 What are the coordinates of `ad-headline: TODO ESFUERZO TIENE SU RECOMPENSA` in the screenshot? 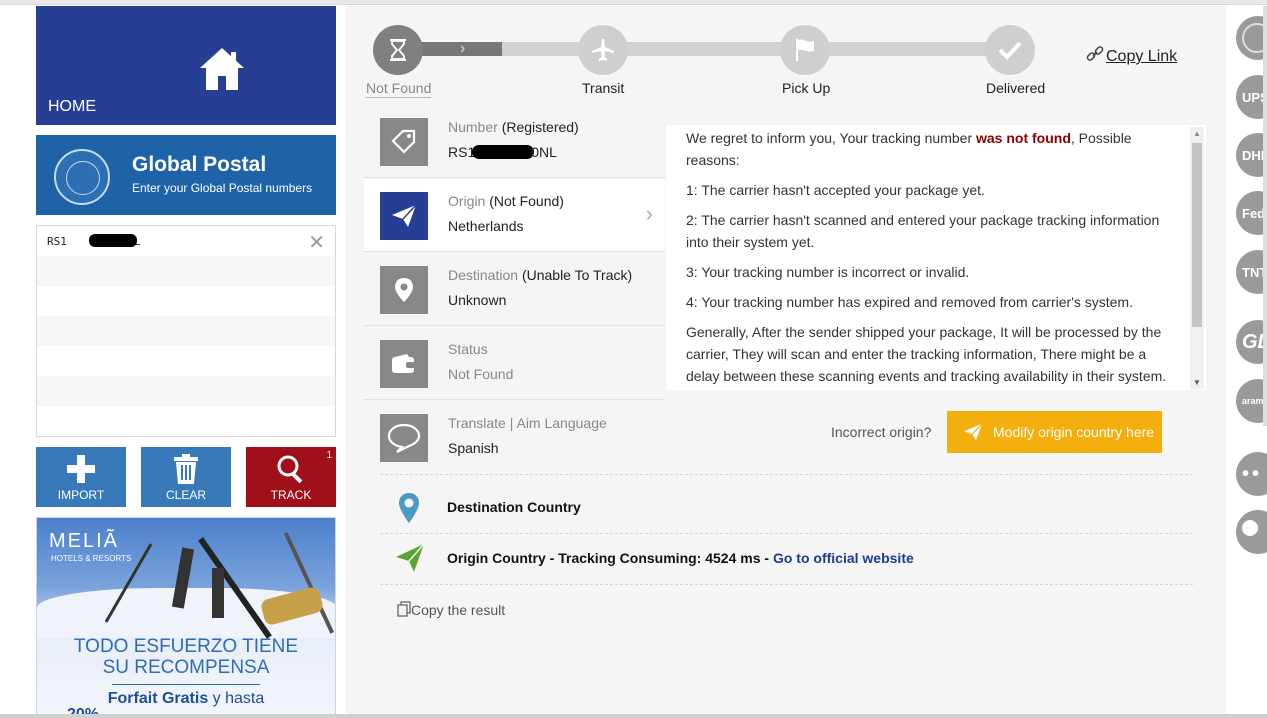 It's located at (186, 657).